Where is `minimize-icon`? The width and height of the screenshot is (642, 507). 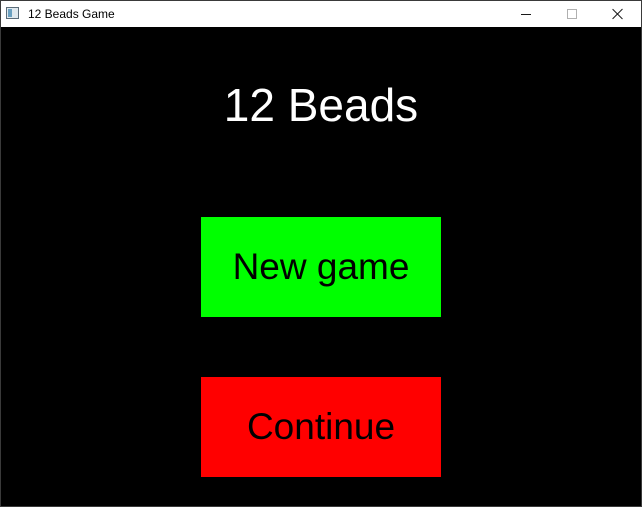
minimize-icon is located at coordinates (526, 14).